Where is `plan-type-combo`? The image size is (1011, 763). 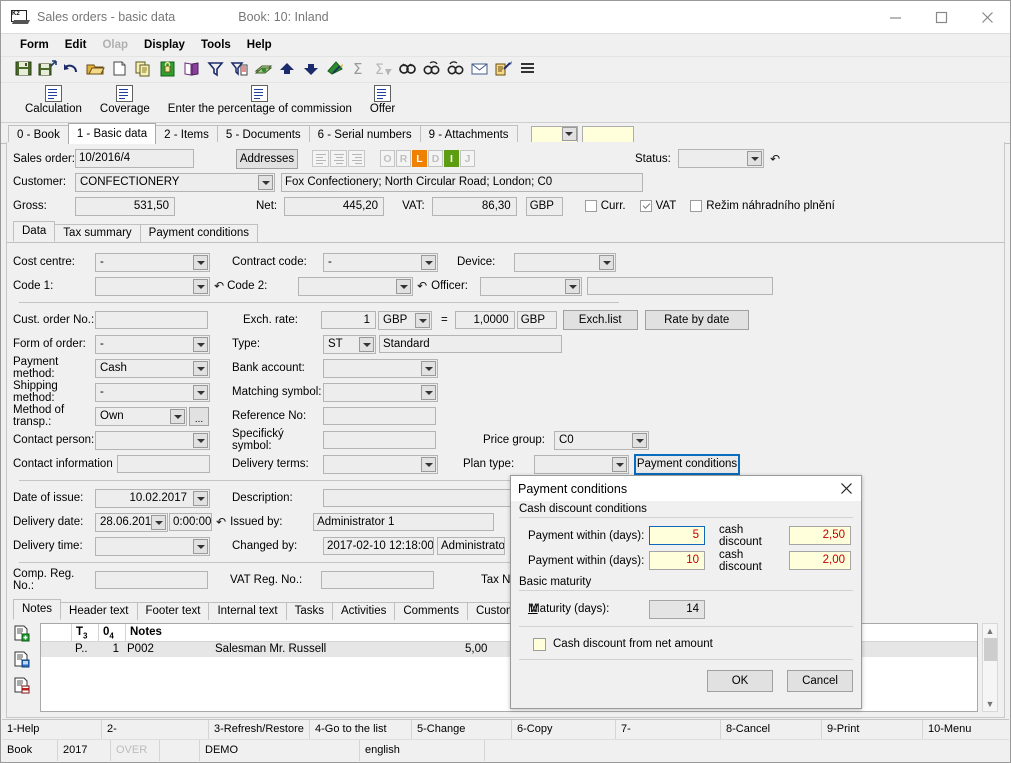
plan-type-combo is located at coordinates (581, 464).